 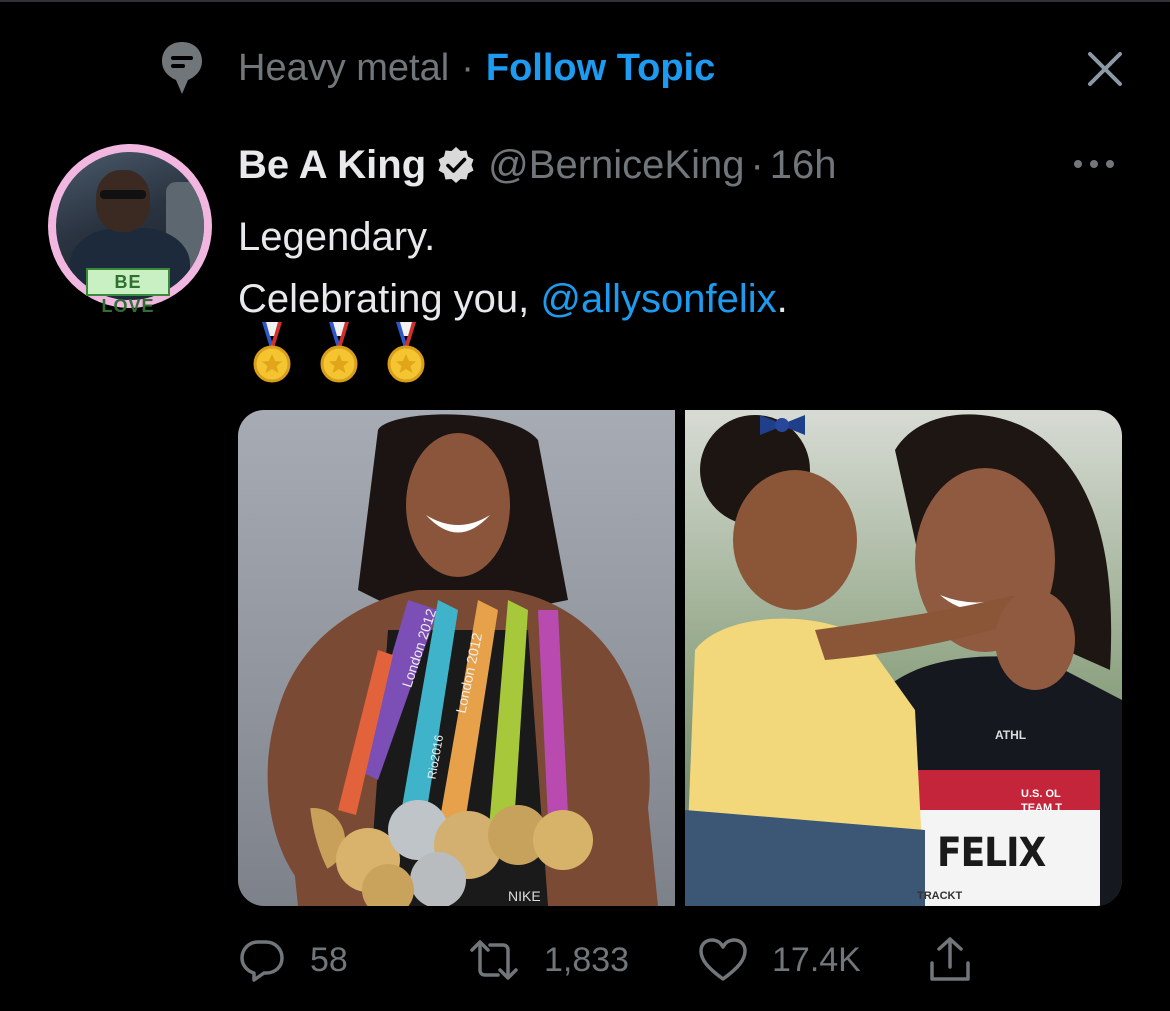 I want to click on tweet-line-2: Celebrating you, @allysonfelix., so click(x=513, y=299).